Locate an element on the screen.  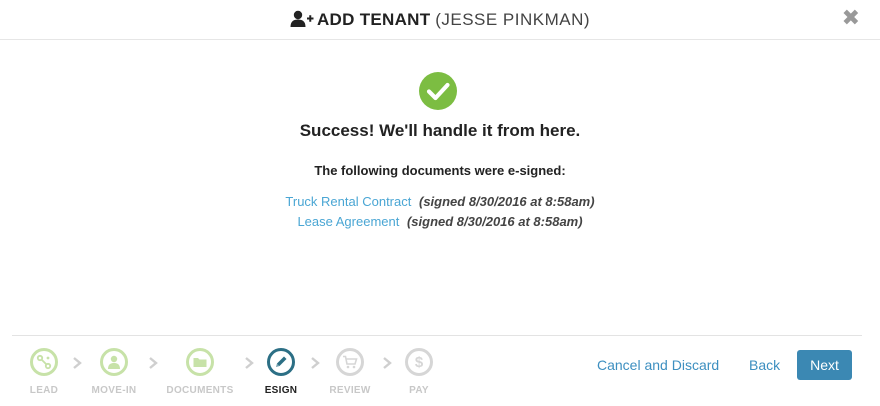
success-message: Success! We'll handle it from here. is located at coordinates (440, 130).